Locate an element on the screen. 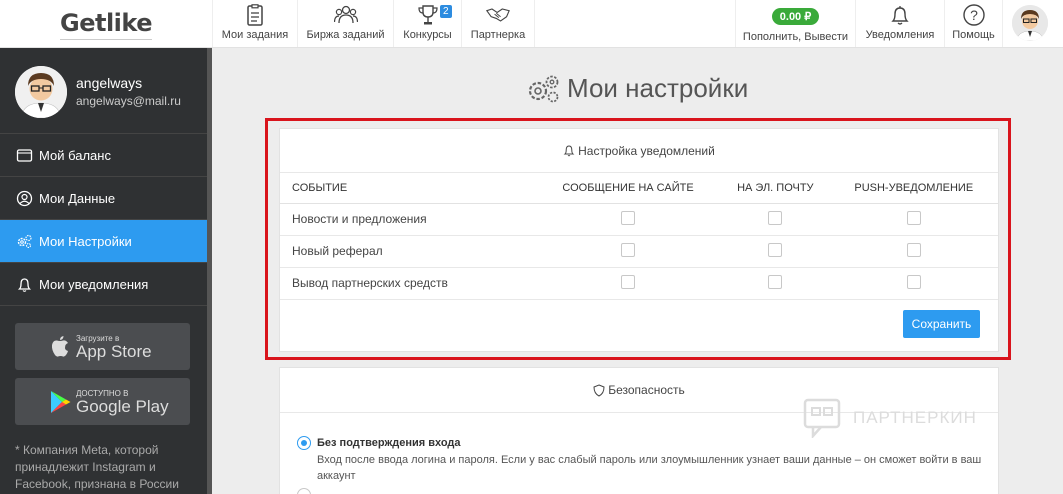 Image resolution: width=1063 pixels, height=494 pixels. profile-avatar is located at coordinates (41, 92).